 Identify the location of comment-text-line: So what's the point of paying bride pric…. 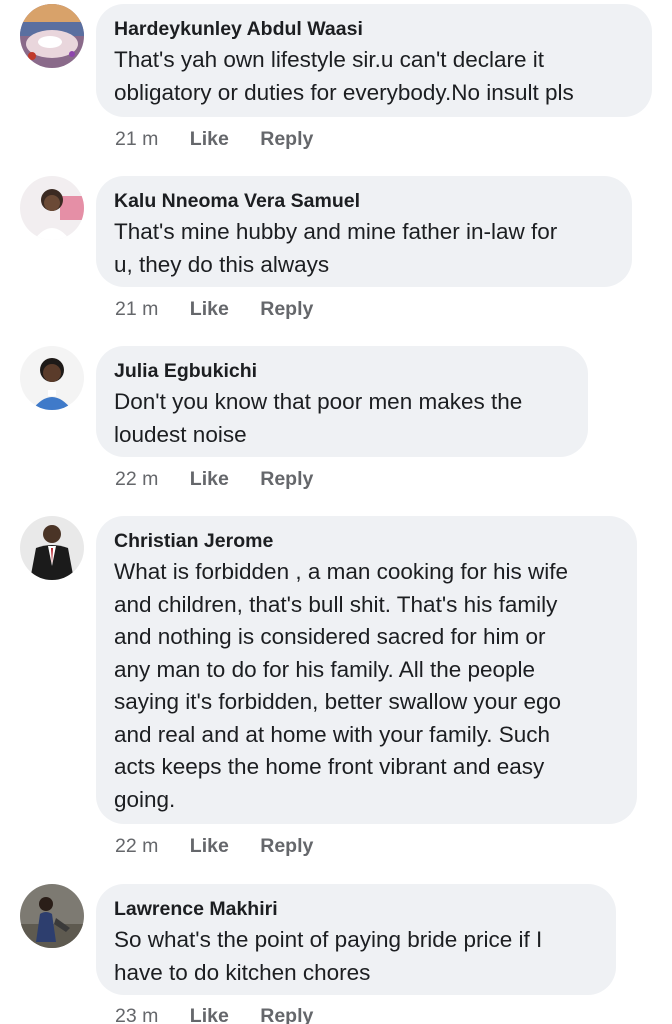
(328, 939).